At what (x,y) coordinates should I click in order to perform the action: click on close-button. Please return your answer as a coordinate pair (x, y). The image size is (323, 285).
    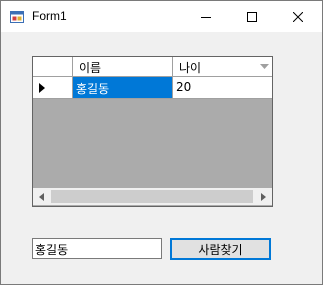
    Looking at the image, I should click on (298, 16).